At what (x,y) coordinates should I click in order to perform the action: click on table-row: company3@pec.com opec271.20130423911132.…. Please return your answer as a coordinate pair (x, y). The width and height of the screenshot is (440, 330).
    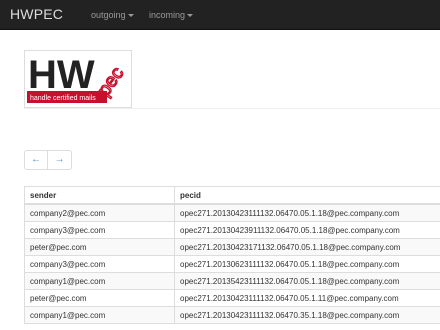
    Looking at the image, I should click on (232, 230).